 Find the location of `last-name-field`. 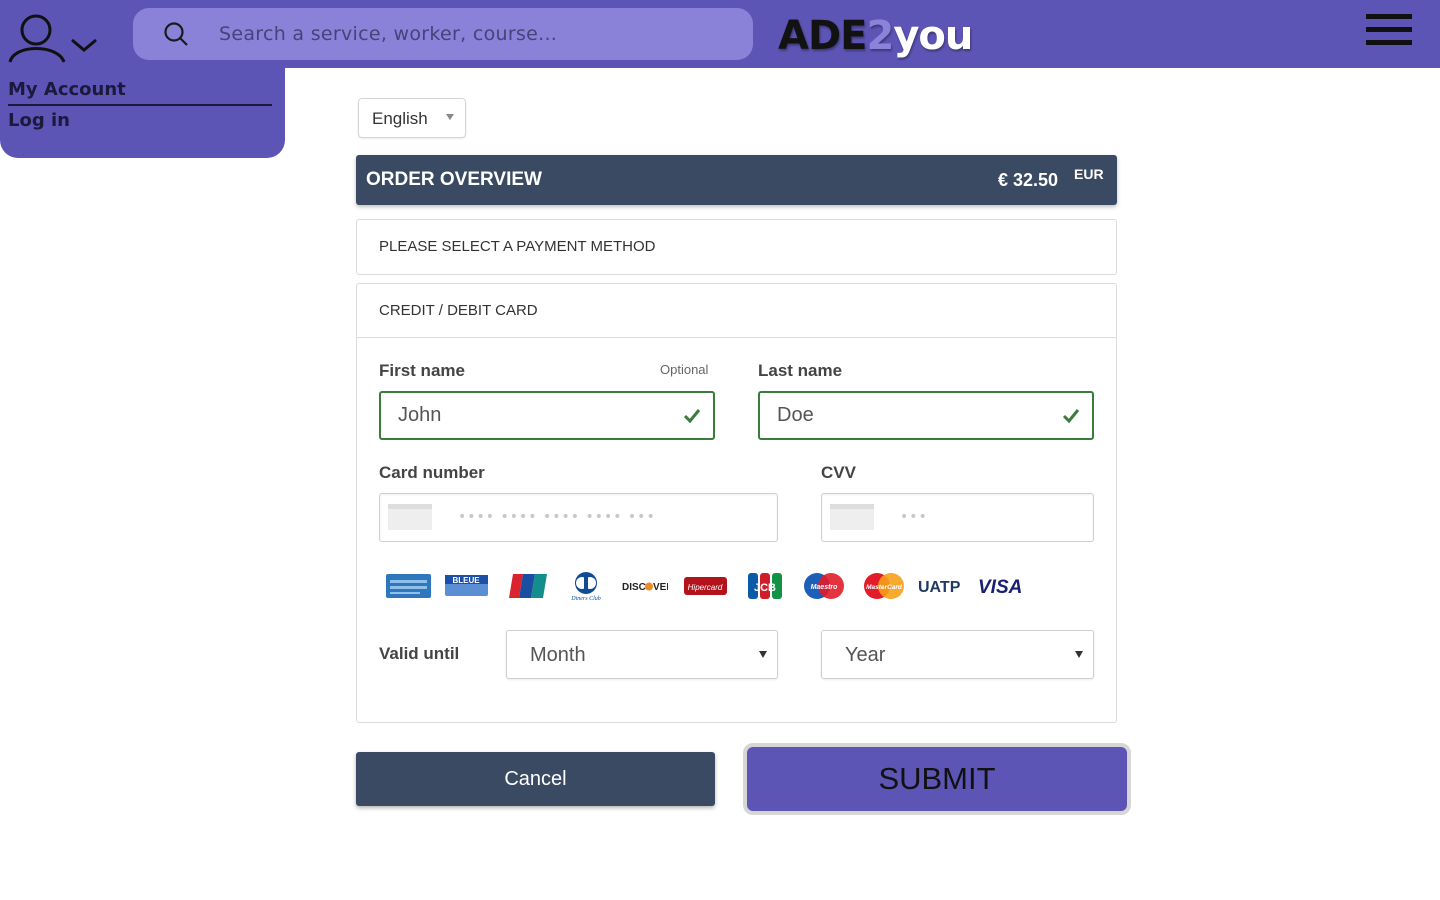

last-name-field is located at coordinates (926, 415).